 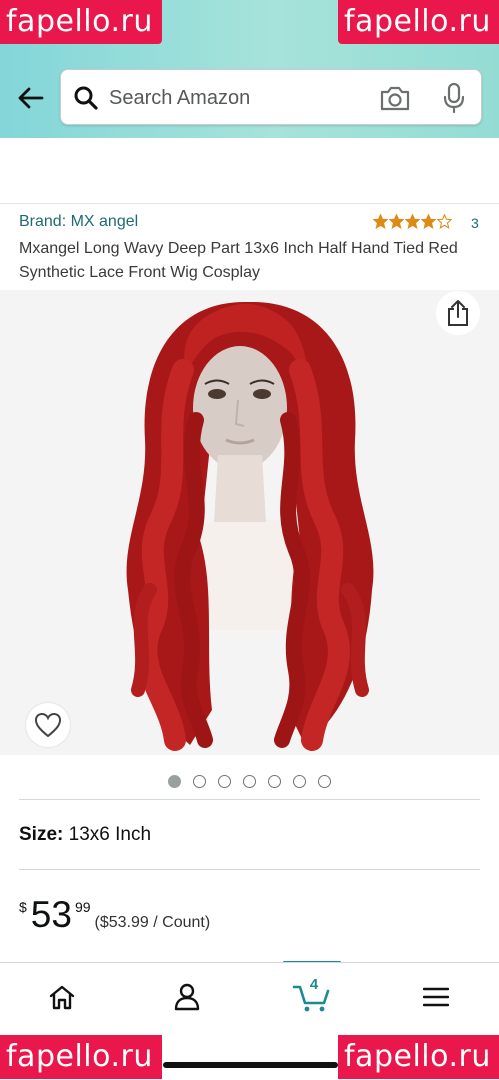 I want to click on cart-count: 4, so click(x=314, y=984).